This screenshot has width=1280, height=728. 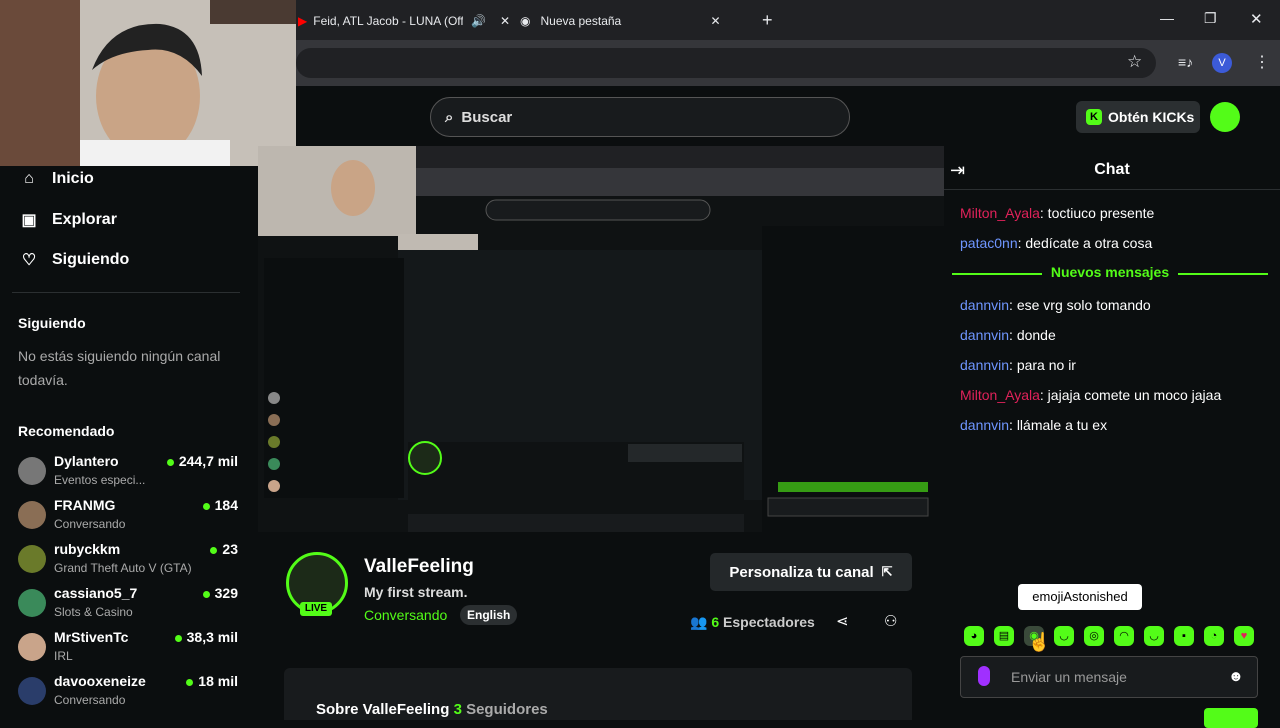 I want to click on chat-username: patac0nn, so click(x=989, y=243).